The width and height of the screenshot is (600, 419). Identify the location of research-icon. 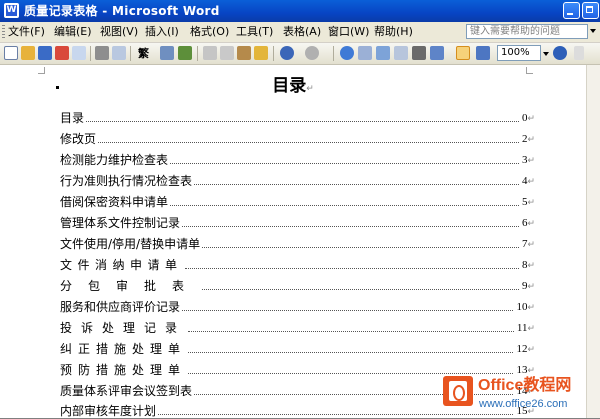
(185, 53).